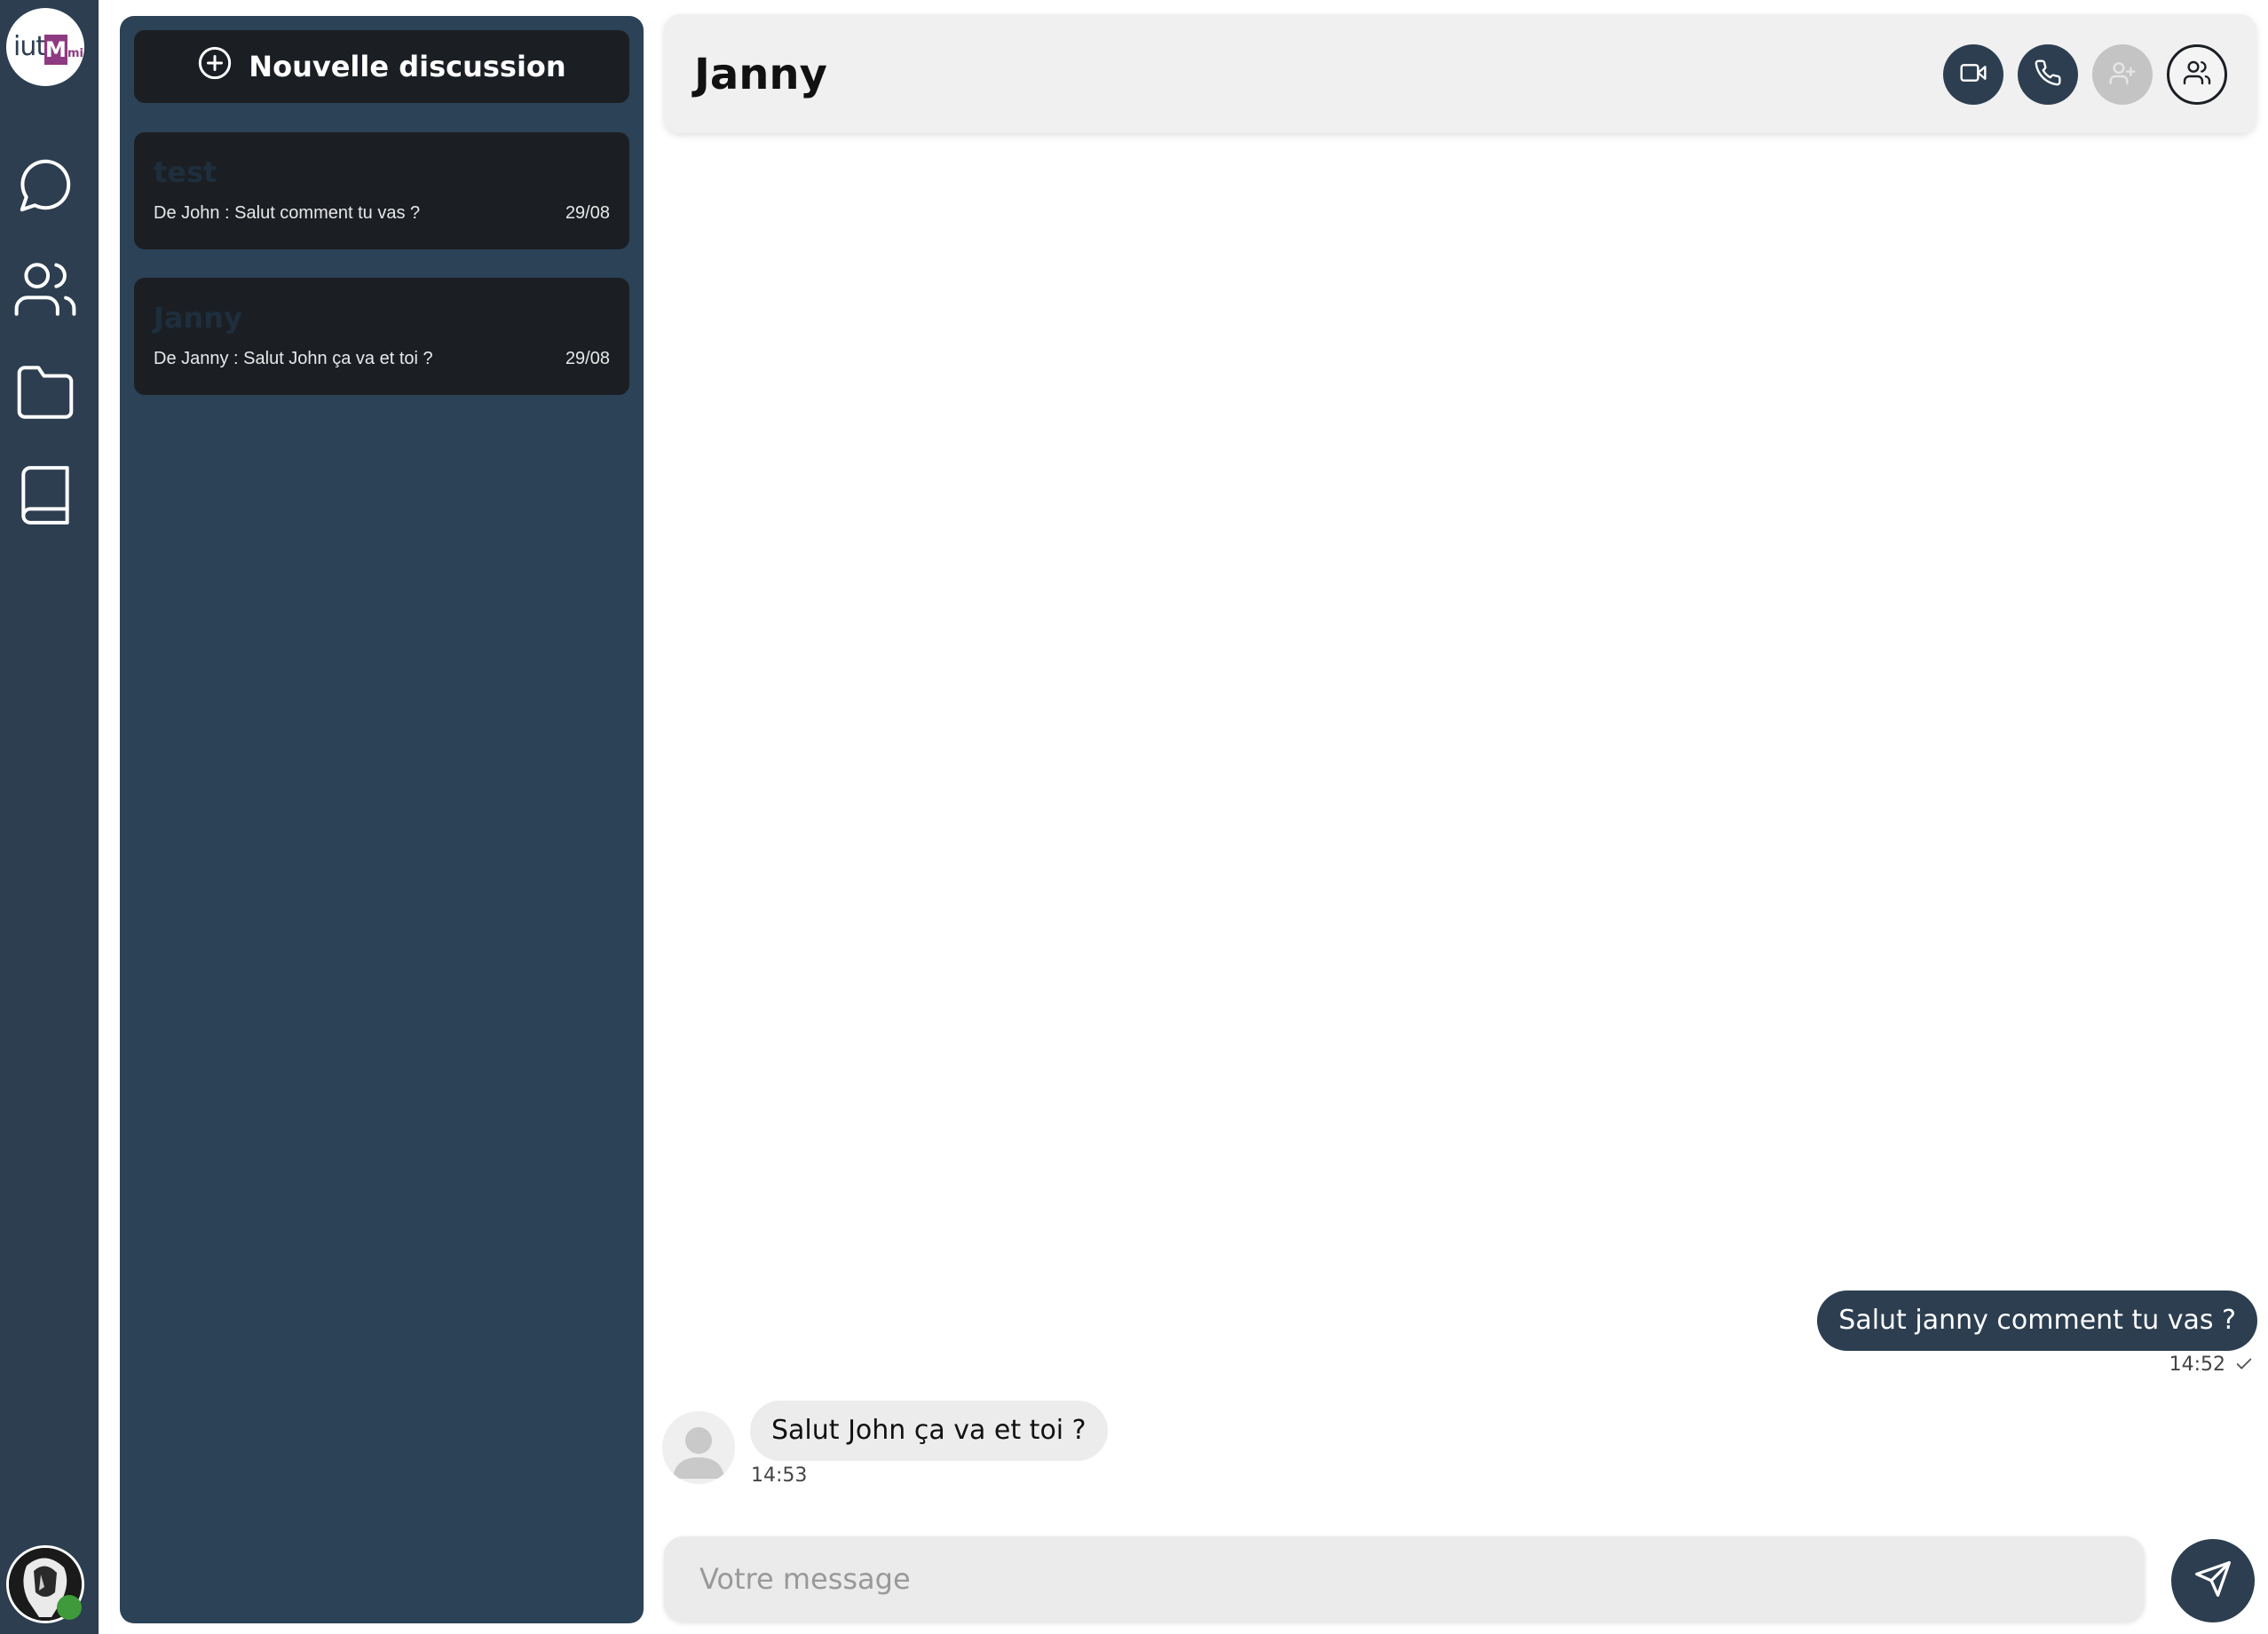  I want to click on chat-title: Janny, so click(760, 74).